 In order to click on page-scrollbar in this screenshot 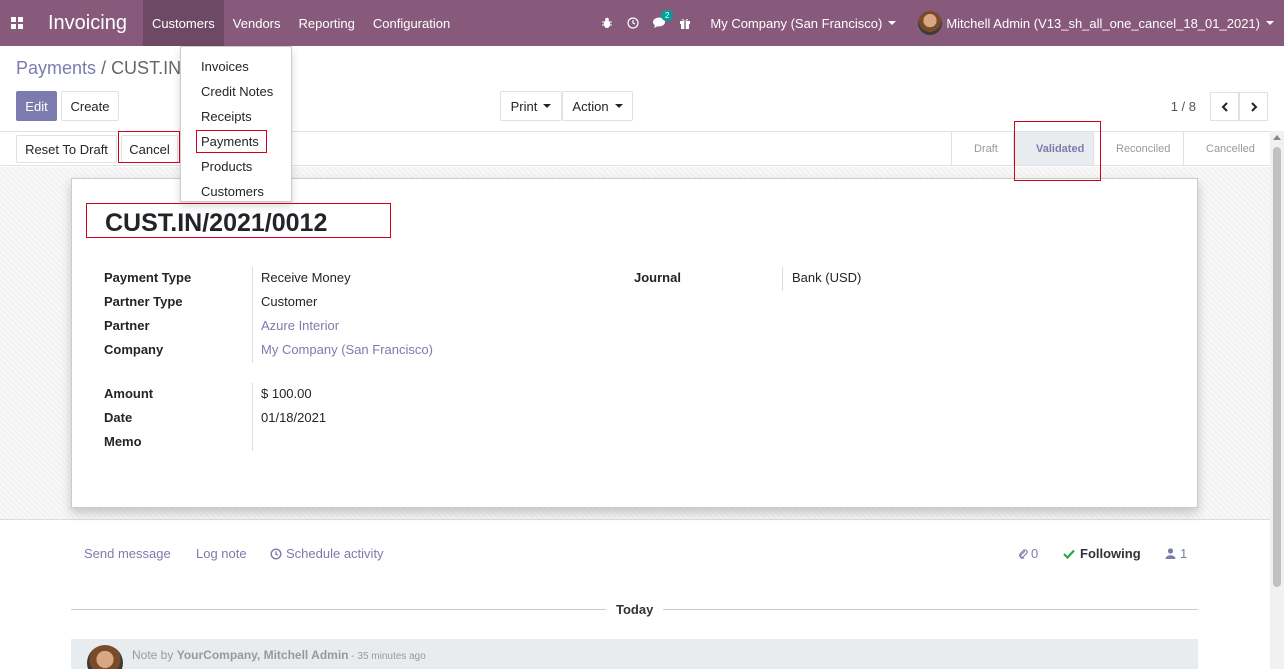, I will do `click(1277, 400)`.